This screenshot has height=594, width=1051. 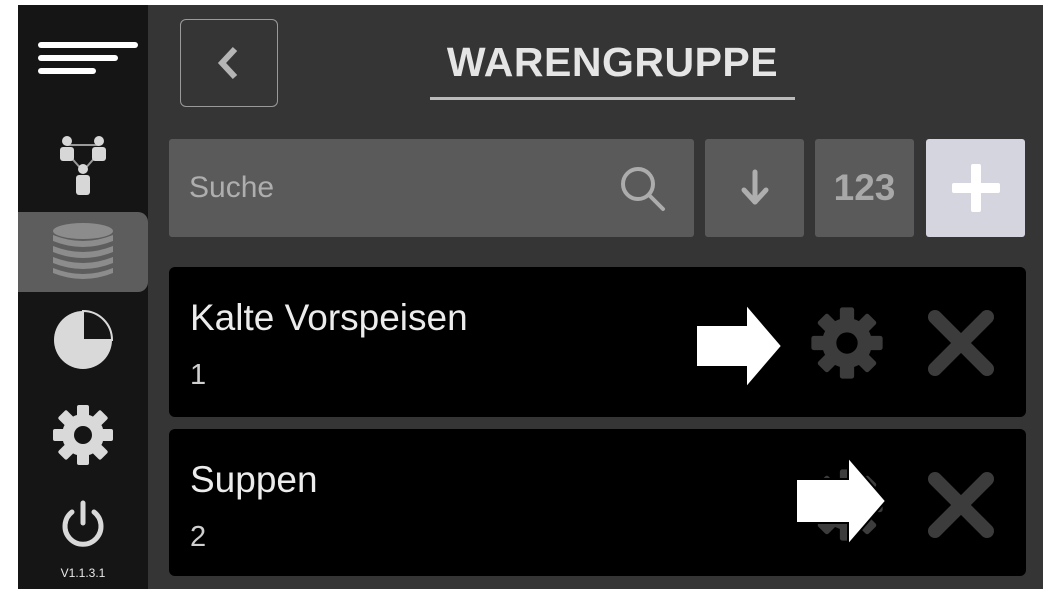 What do you see at coordinates (379, 188) in the screenshot?
I see `search-input` at bounding box center [379, 188].